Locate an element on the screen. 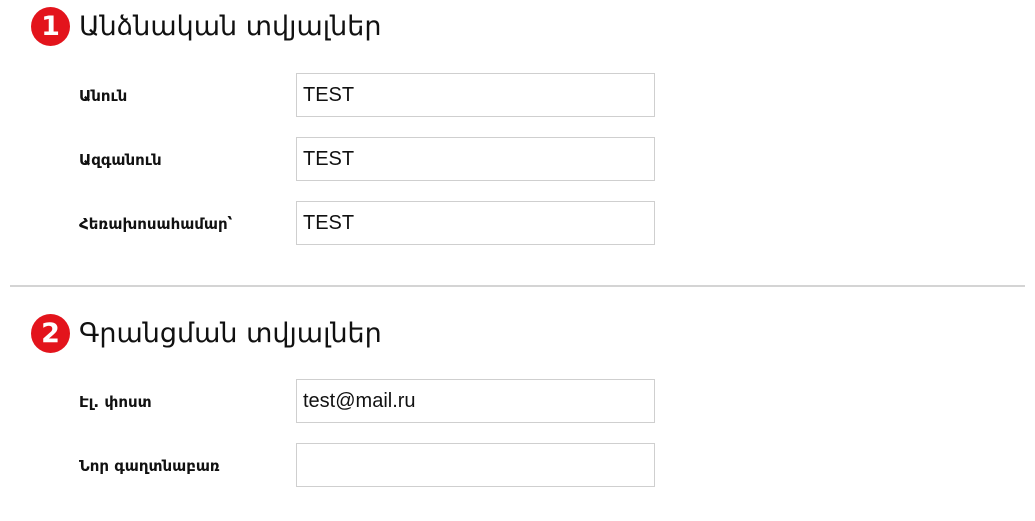  step-number-badge: 2 is located at coordinates (50, 333).